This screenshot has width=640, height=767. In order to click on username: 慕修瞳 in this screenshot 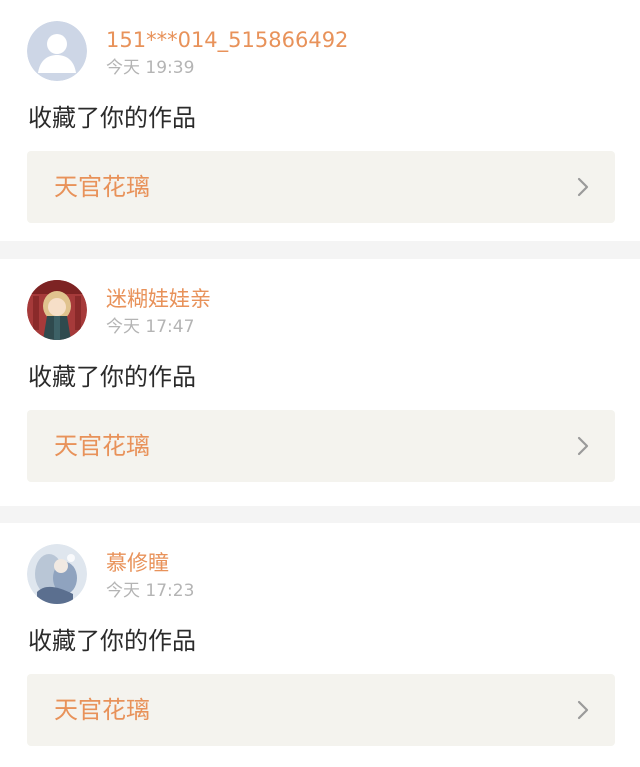, I will do `click(137, 563)`.